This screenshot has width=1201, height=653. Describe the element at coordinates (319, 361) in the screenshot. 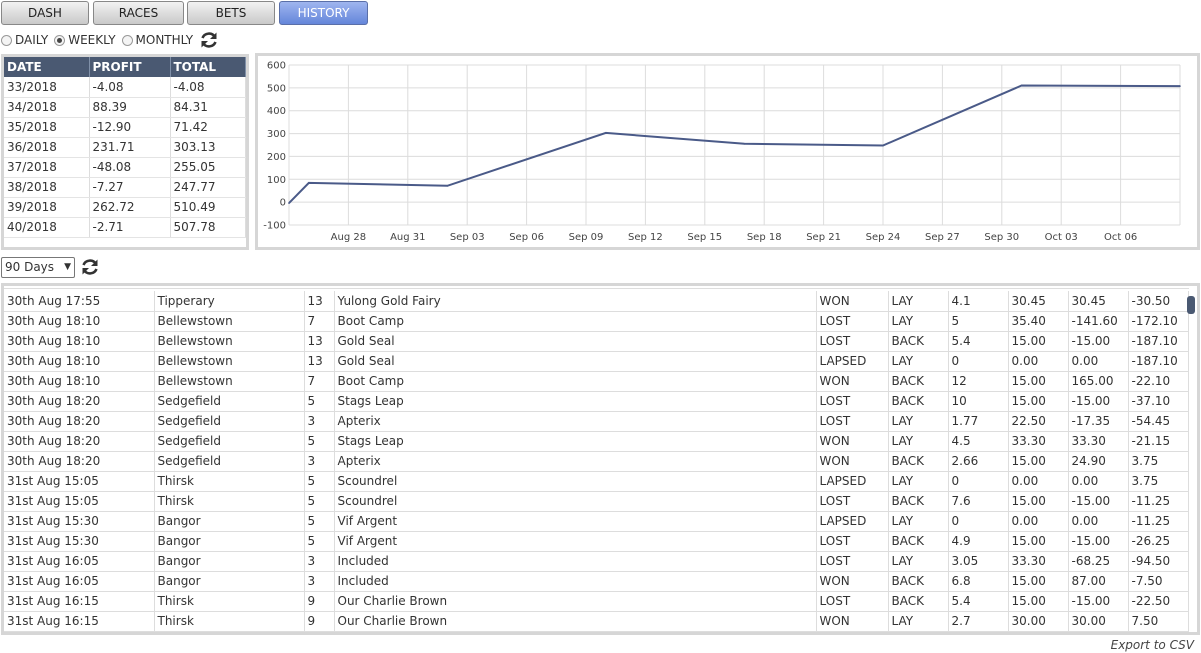

I see `bet-cell: 13` at that location.